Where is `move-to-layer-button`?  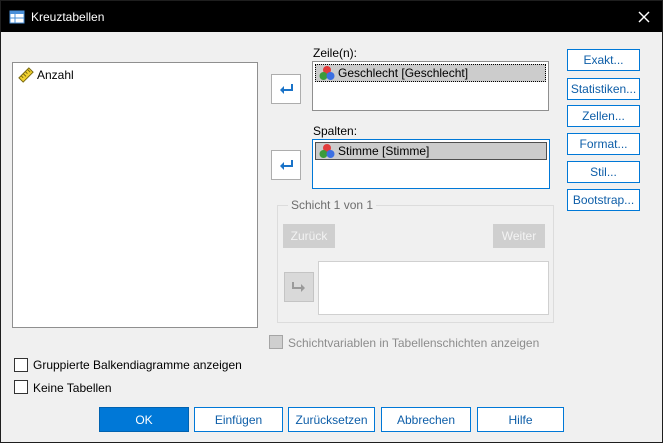
move-to-layer-button is located at coordinates (299, 287).